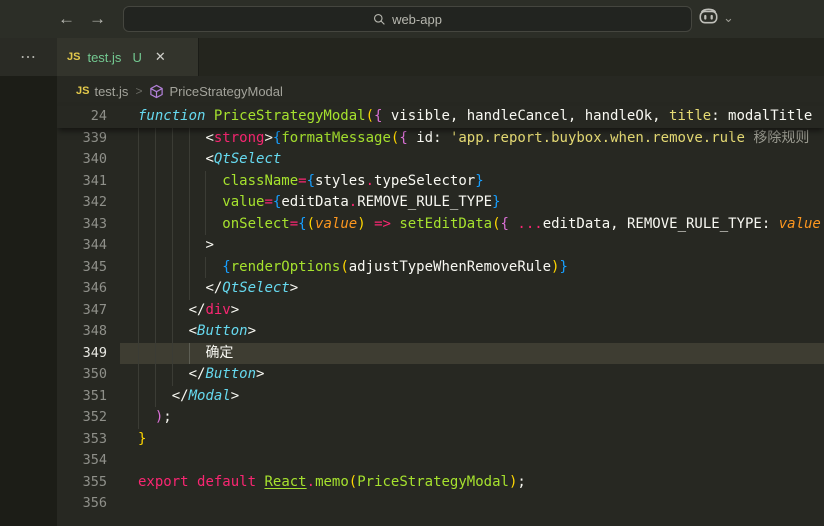 Image resolution: width=824 pixels, height=526 pixels. What do you see at coordinates (94, 137) in the screenshot?
I see `line-number: 339` at bounding box center [94, 137].